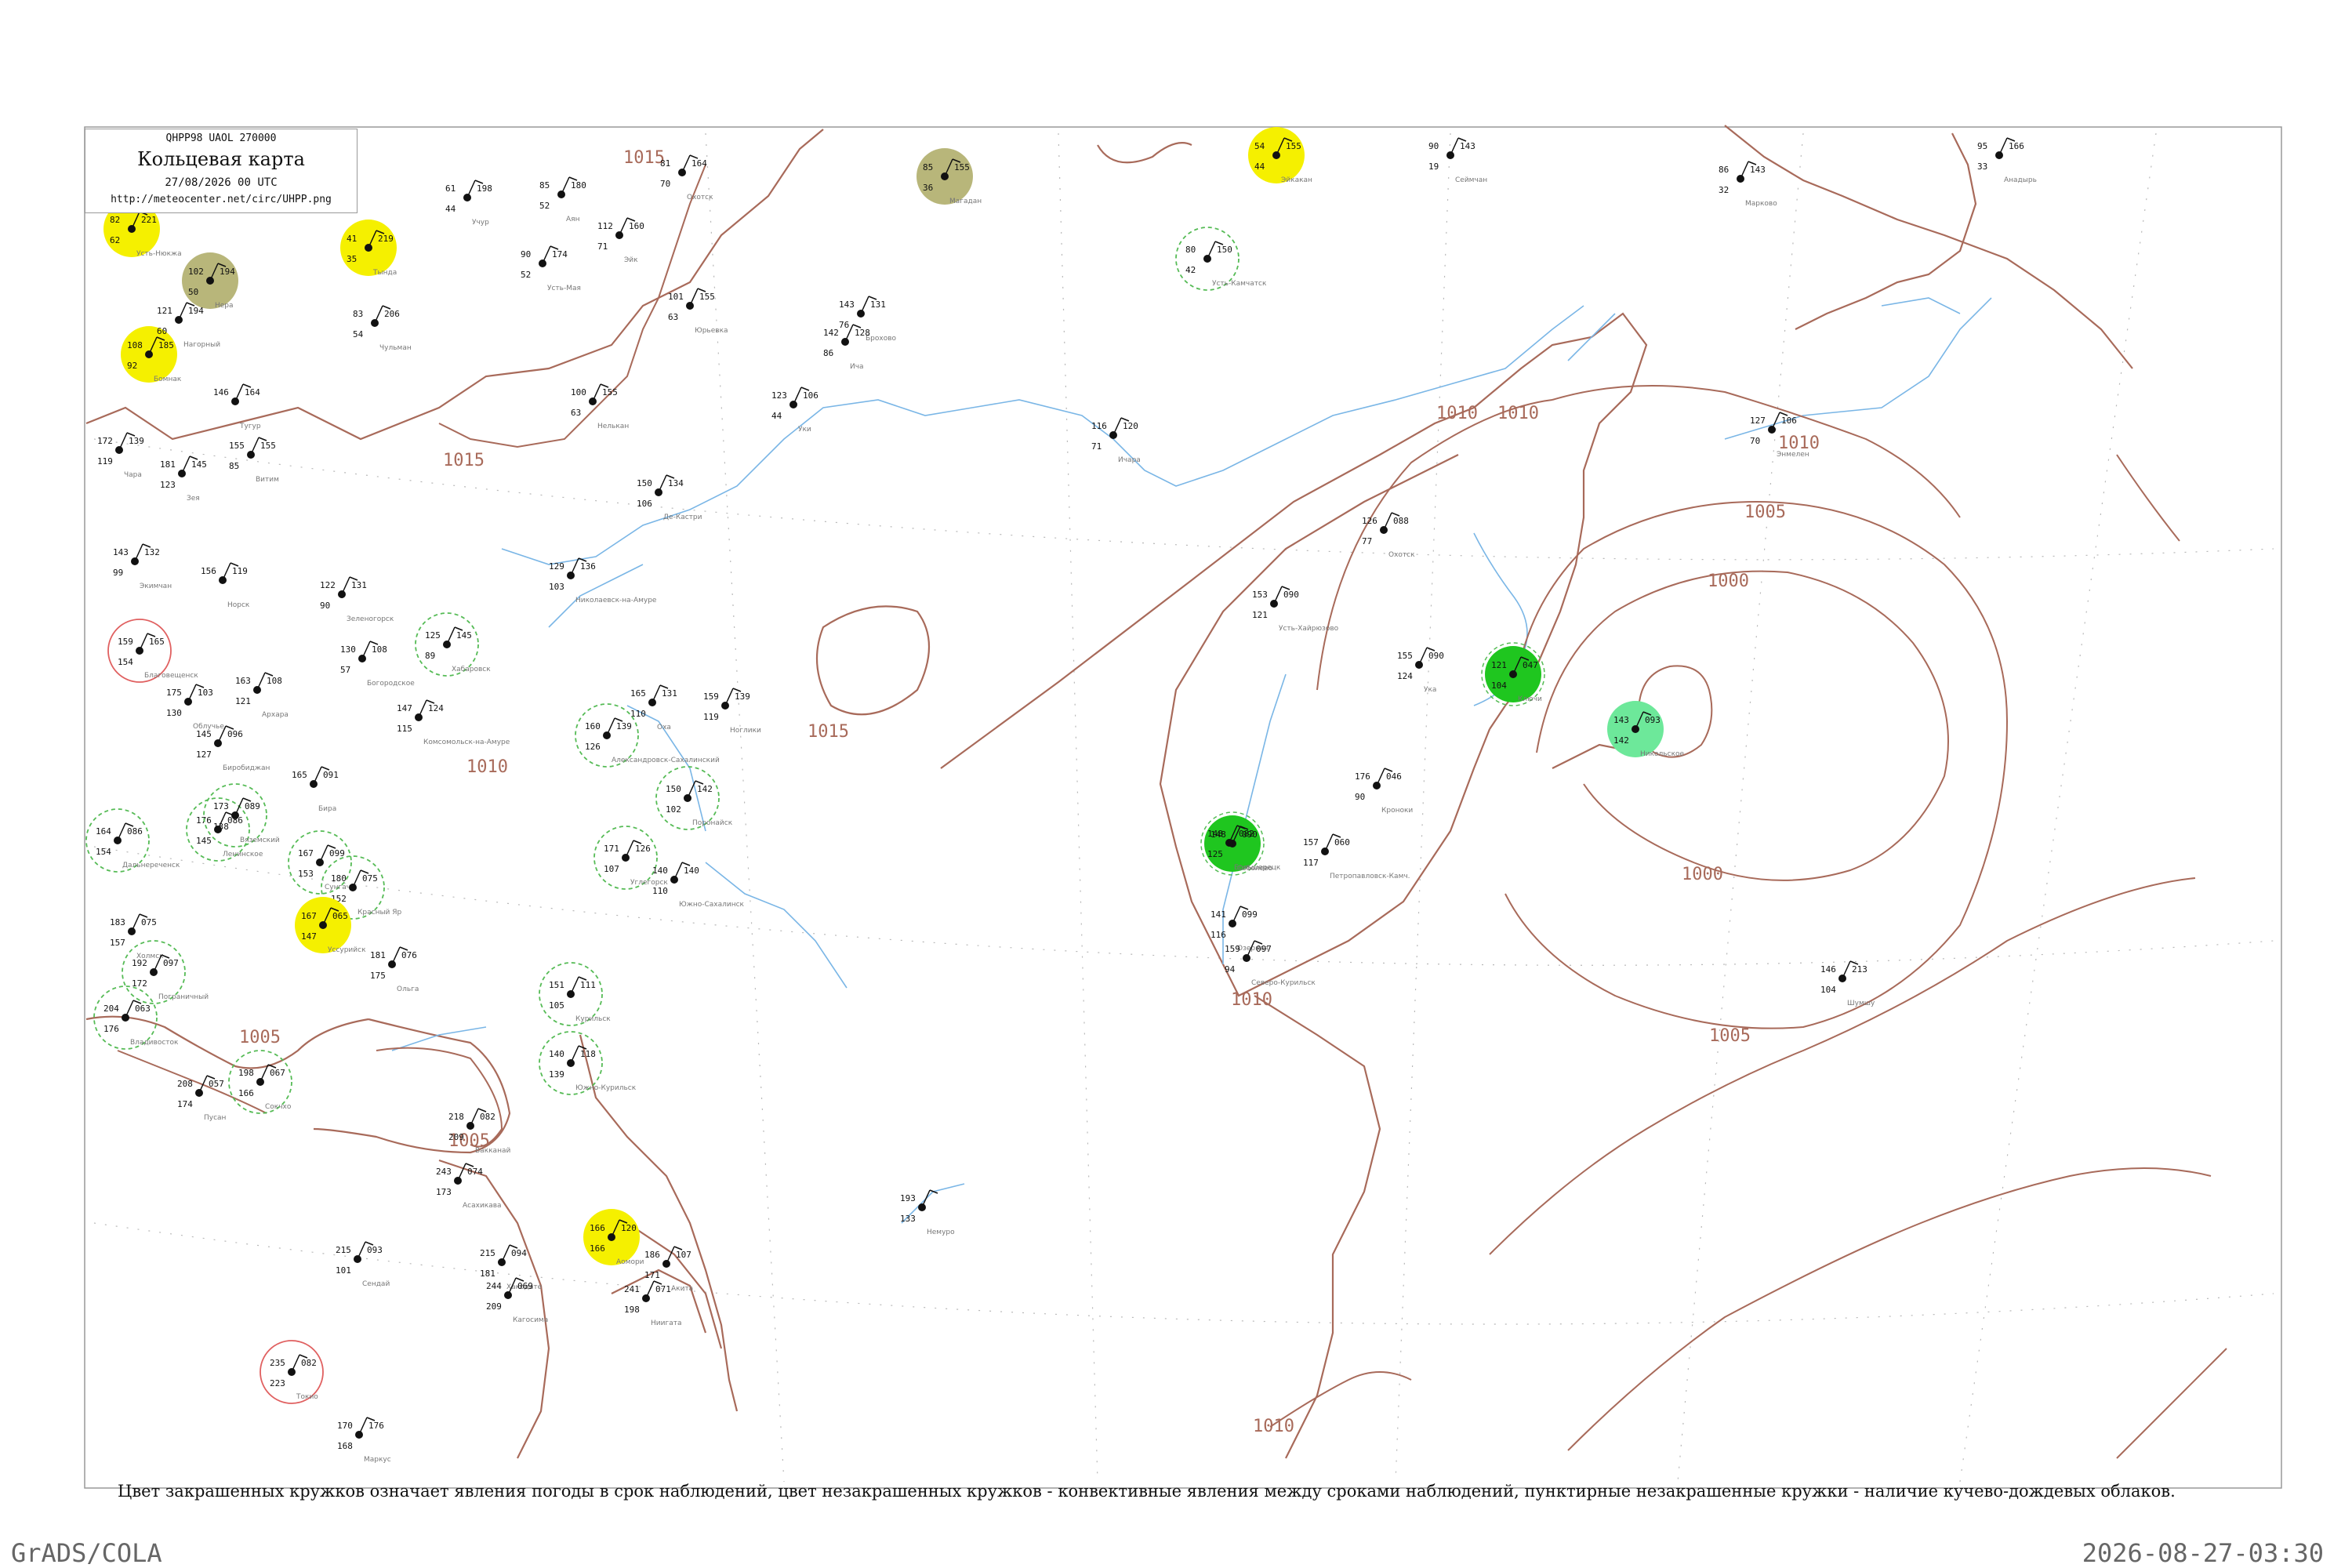 This screenshot has width=2352, height=1568. What do you see at coordinates (629, 1228) in the screenshot?
I see `station-pressure: 120` at bounding box center [629, 1228].